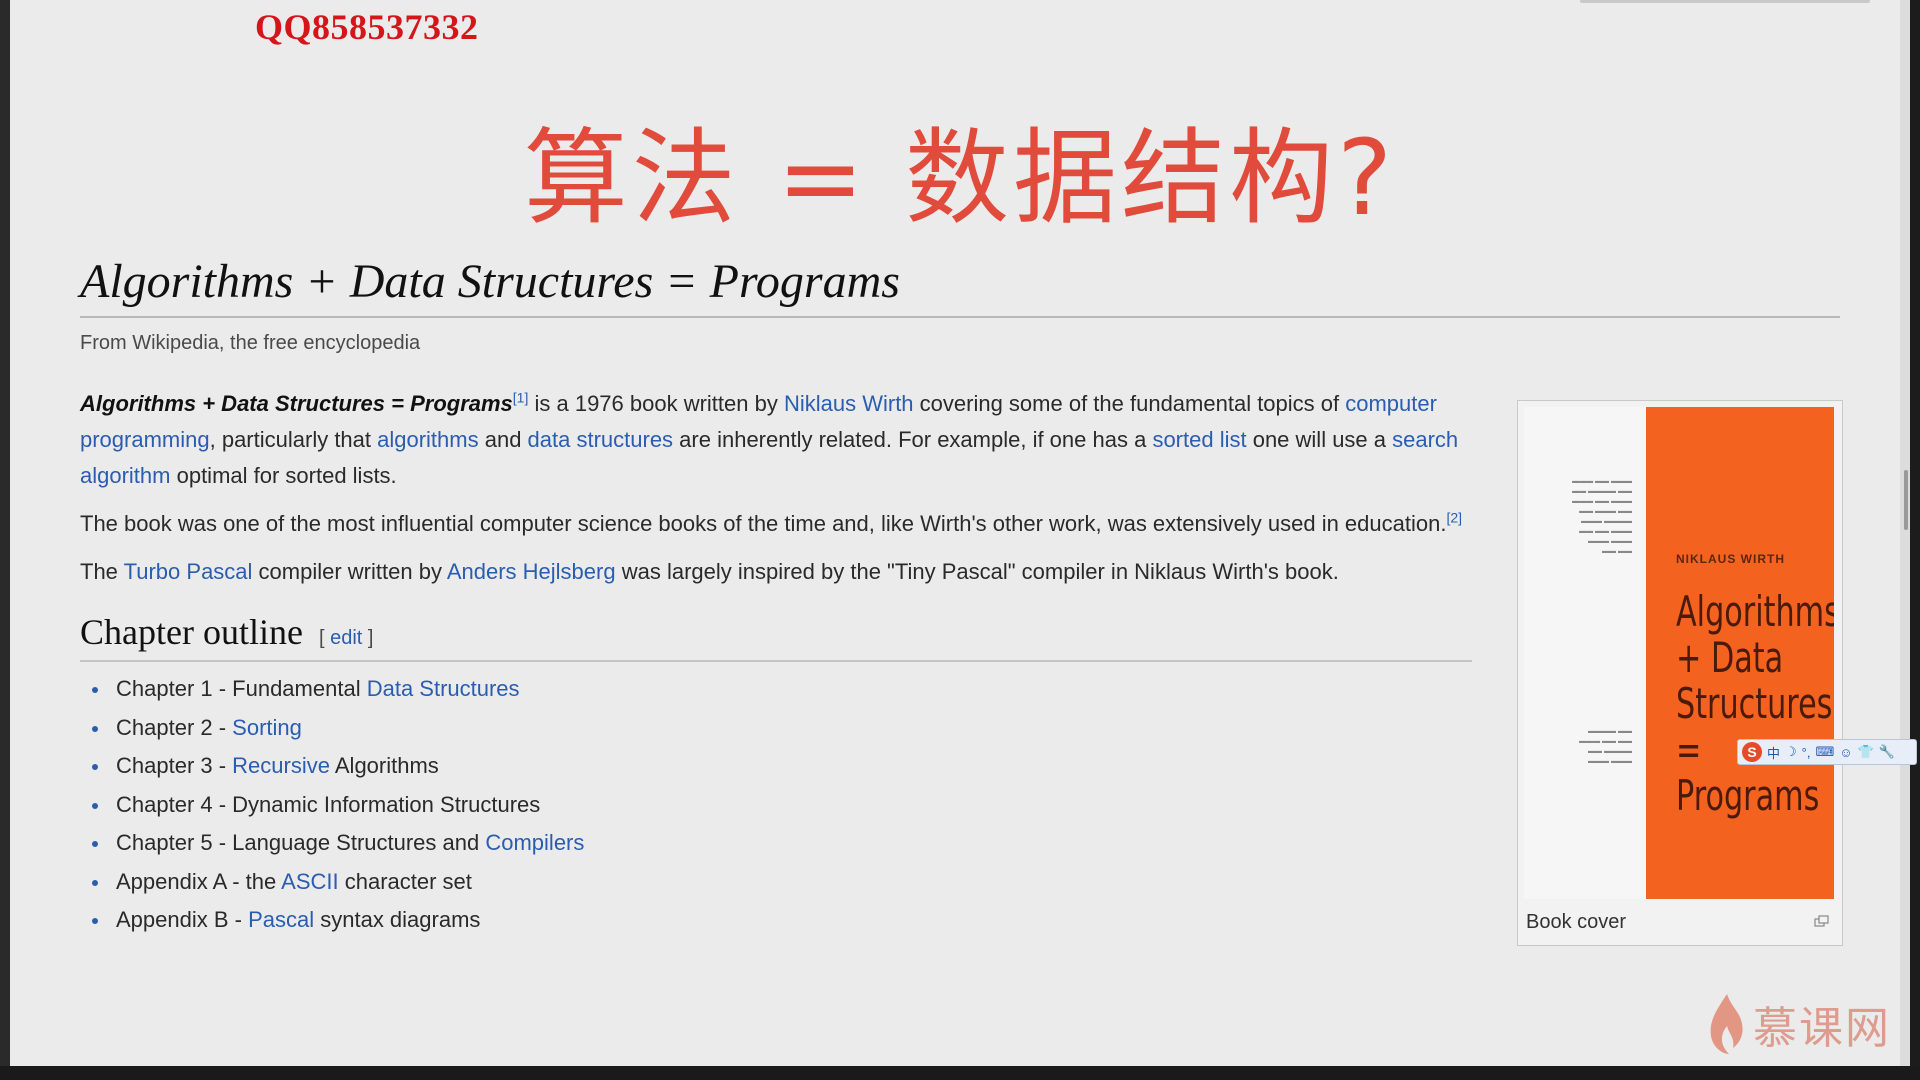 The width and height of the screenshot is (1920, 1080). Describe the element at coordinates (1730, 559) in the screenshot. I see `cover-author: NIKLAUS WIRTH` at that location.